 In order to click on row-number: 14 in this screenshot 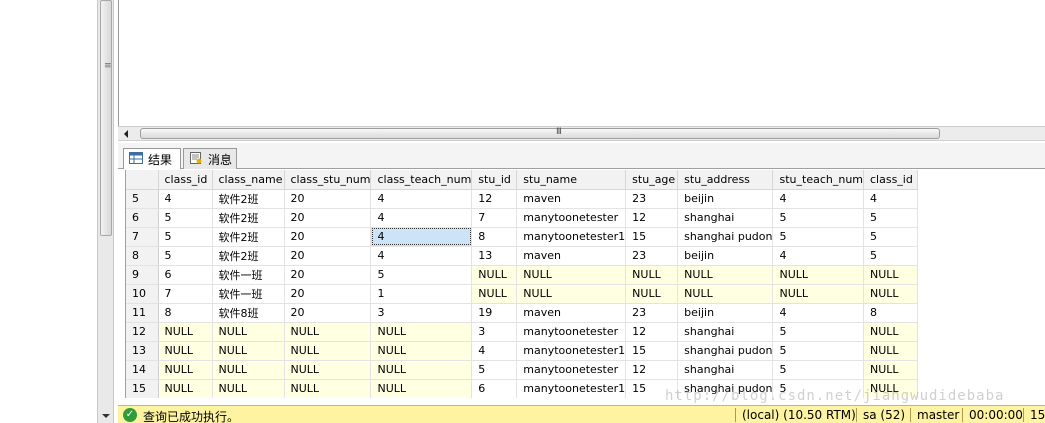, I will do `click(142, 370)`.